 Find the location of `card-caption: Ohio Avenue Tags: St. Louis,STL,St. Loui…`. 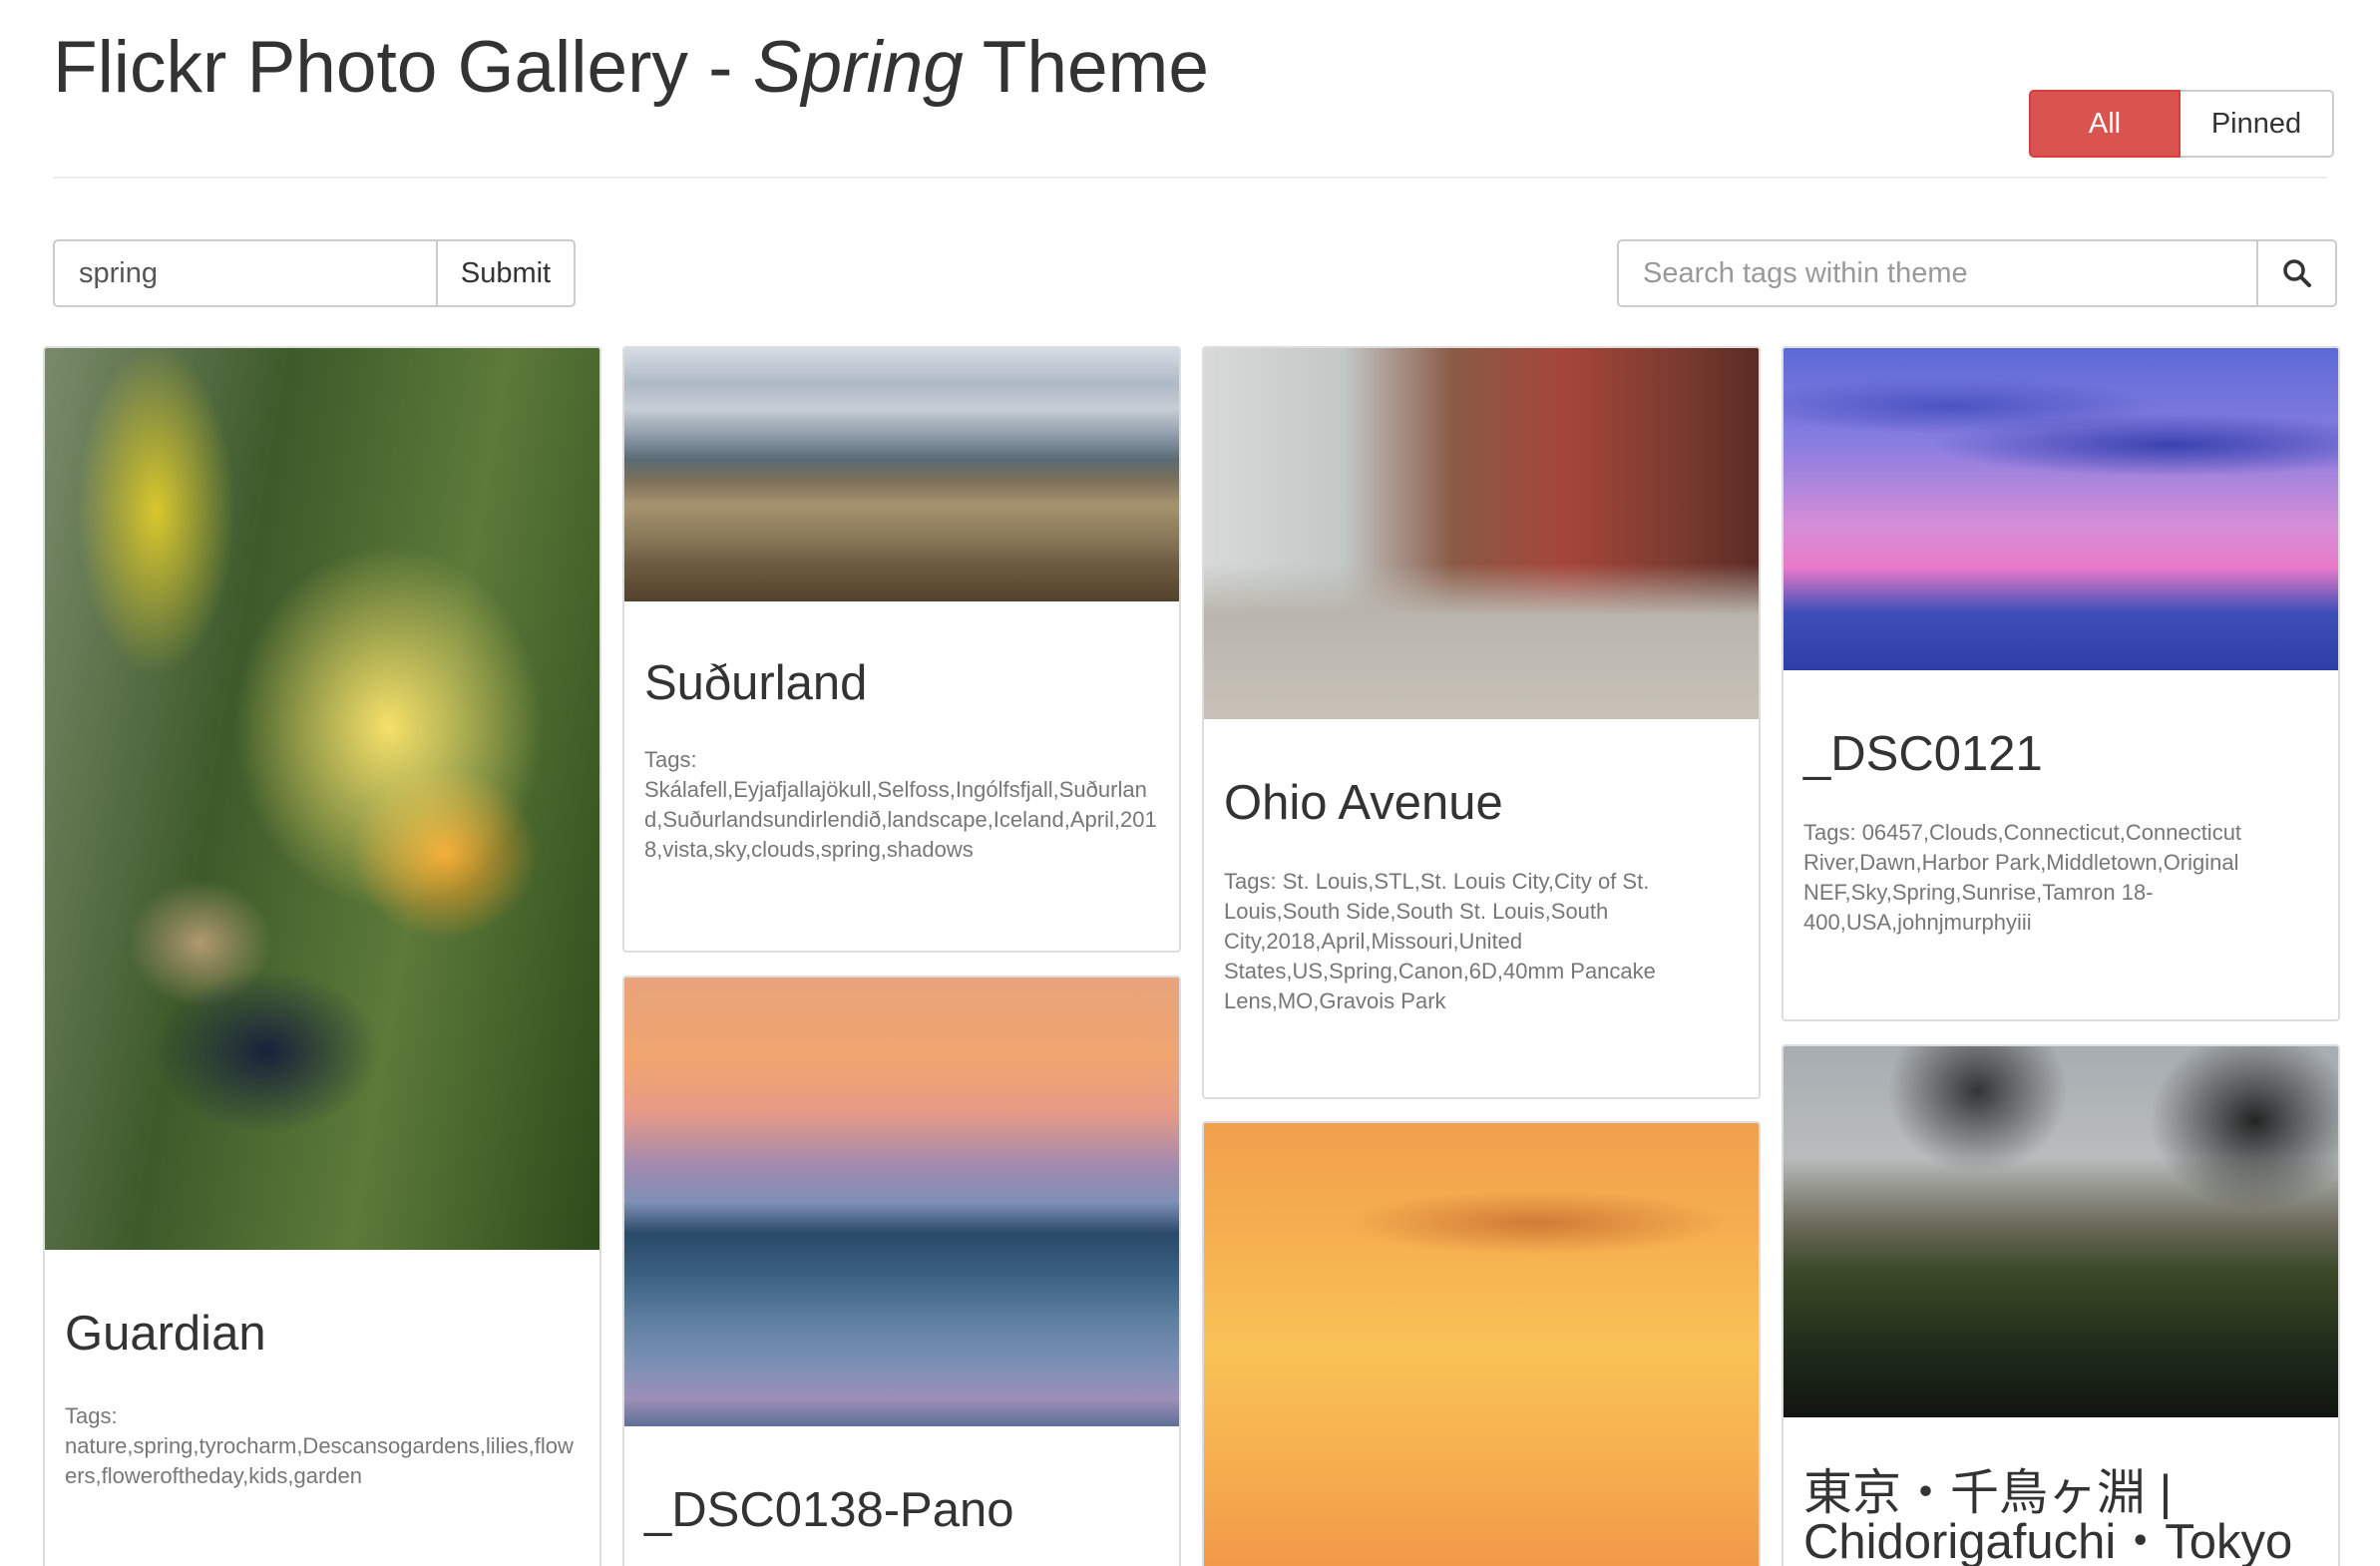

card-caption: Ohio Avenue Tags: St. Louis,STL,St. Loui… is located at coordinates (1482, 896).